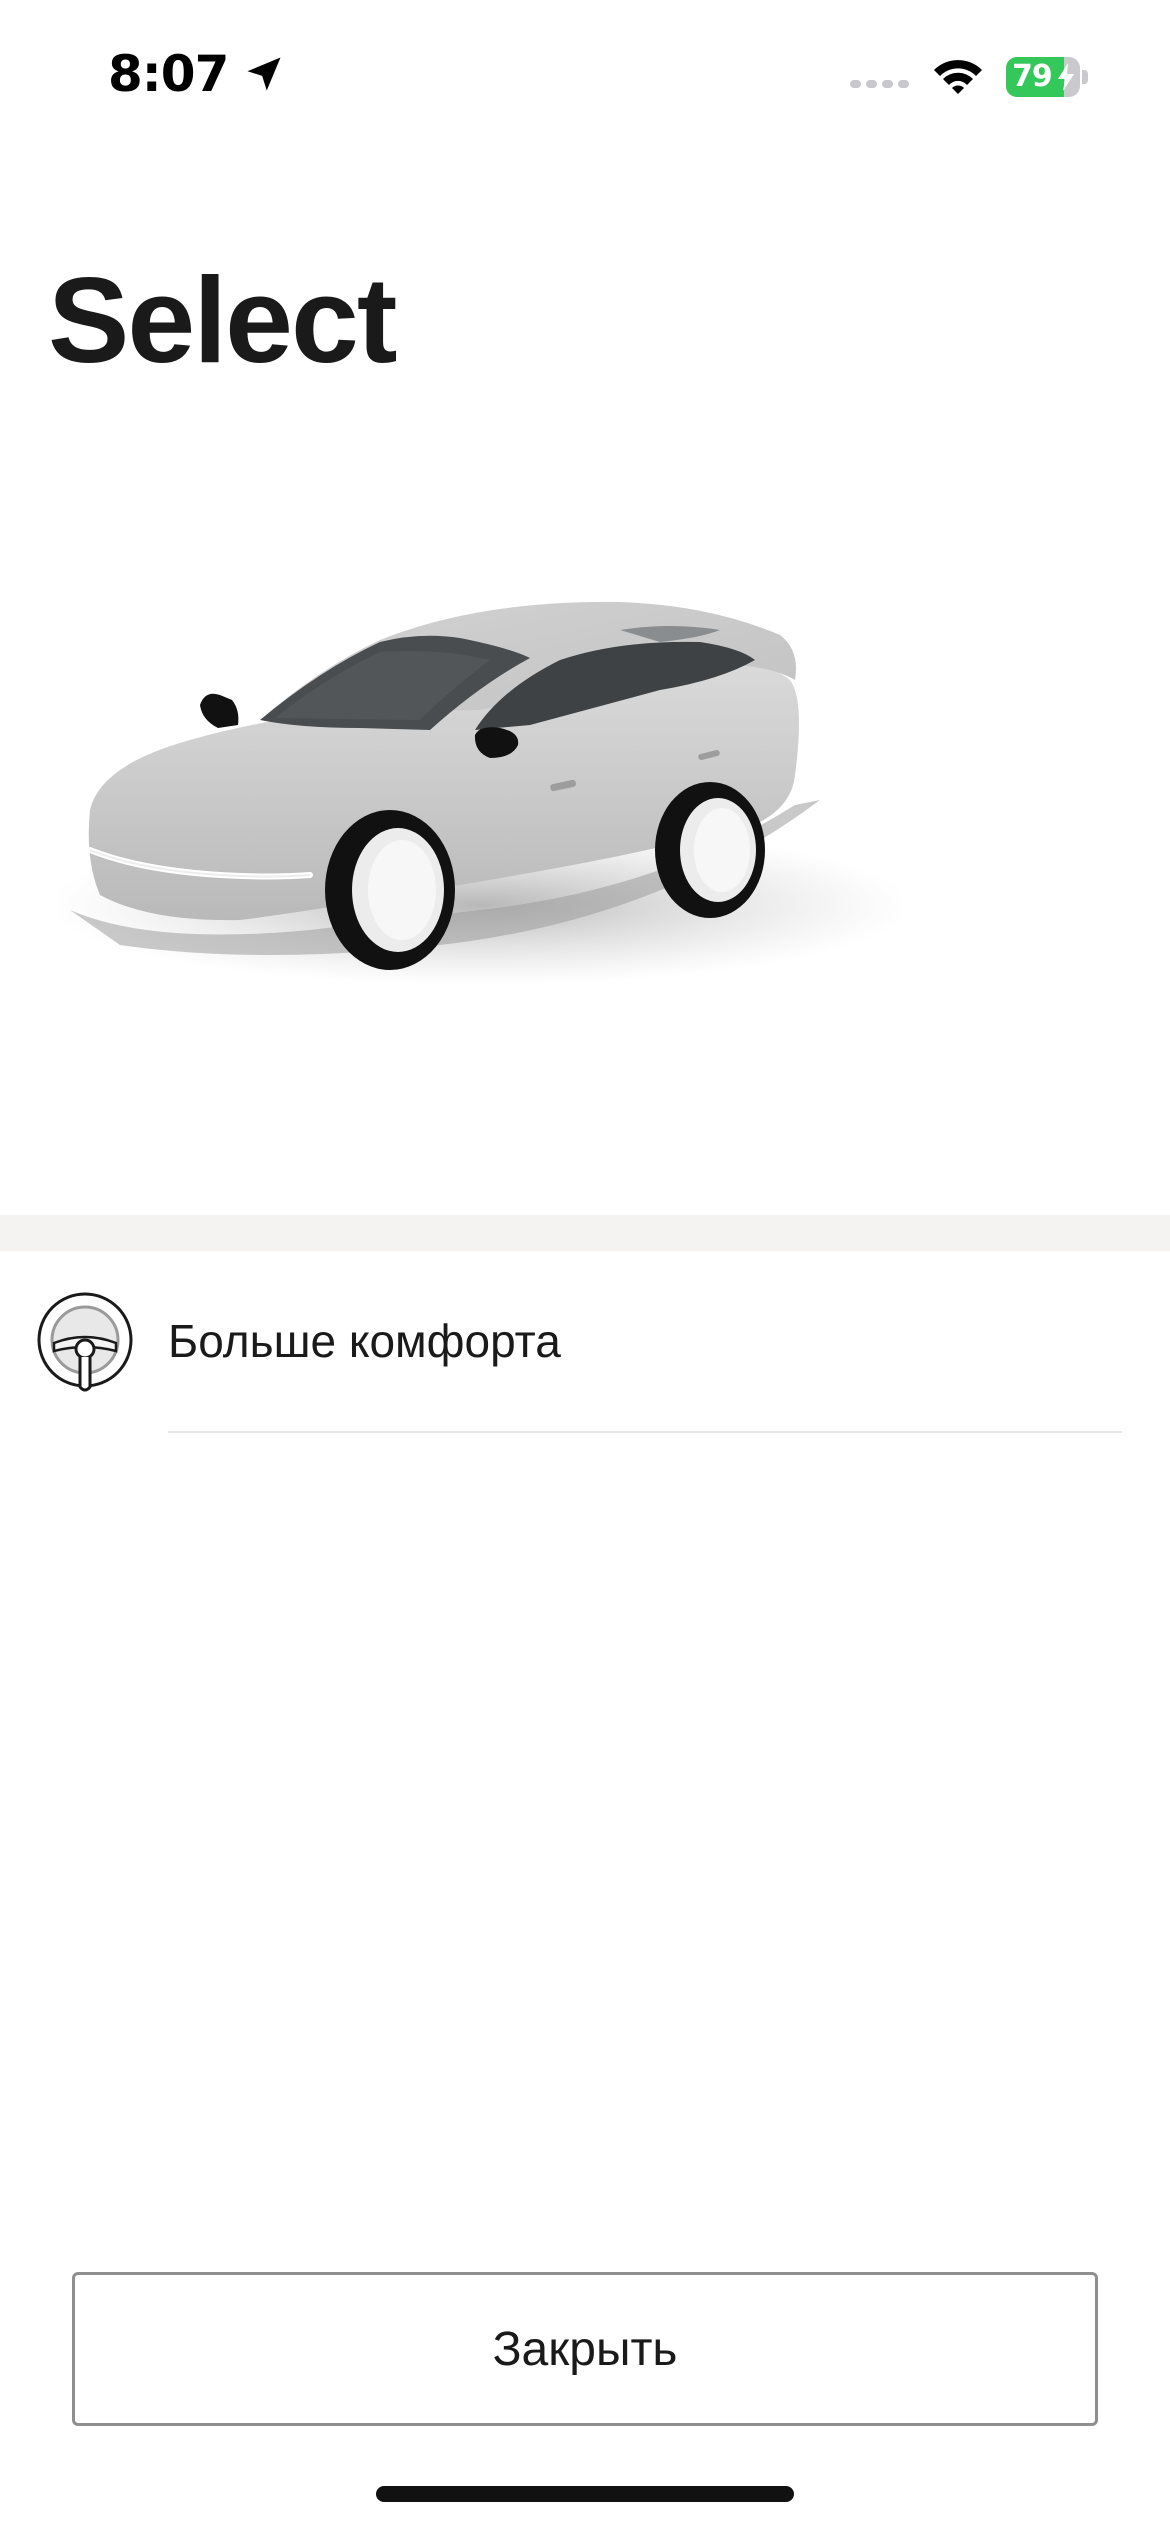 This screenshot has height=2532, width=1170. Describe the element at coordinates (364, 1341) in the screenshot. I see `feature-label-comfort: Больше комфорта` at that location.